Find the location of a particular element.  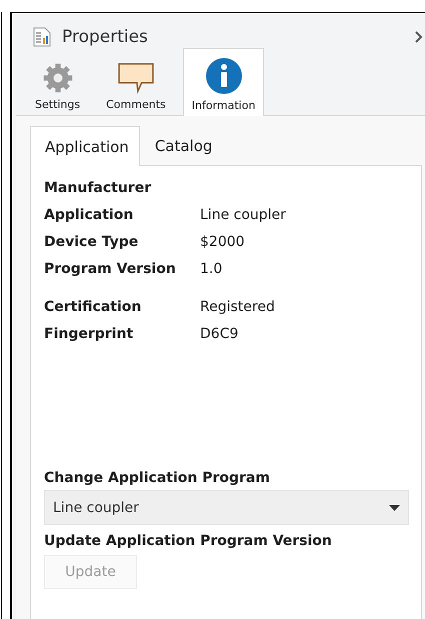

field-value: $2000 is located at coordinates (223, 242).